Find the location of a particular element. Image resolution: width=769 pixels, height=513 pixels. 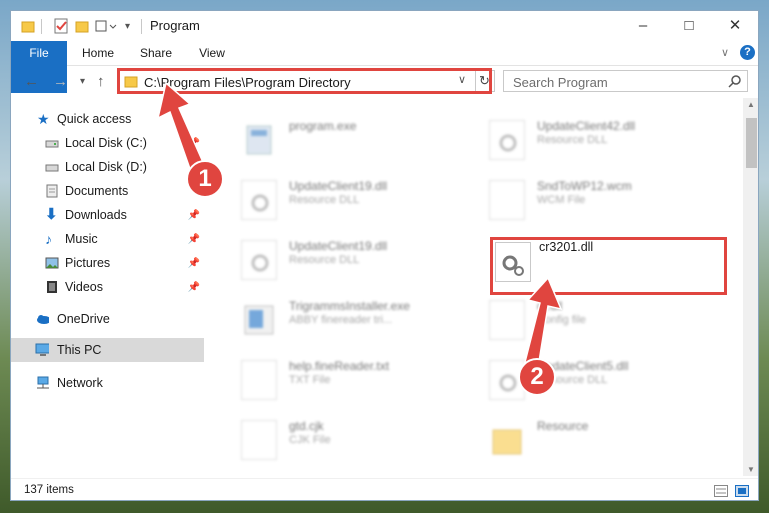

file-name: program.exe is located at coordinates (323, 126).